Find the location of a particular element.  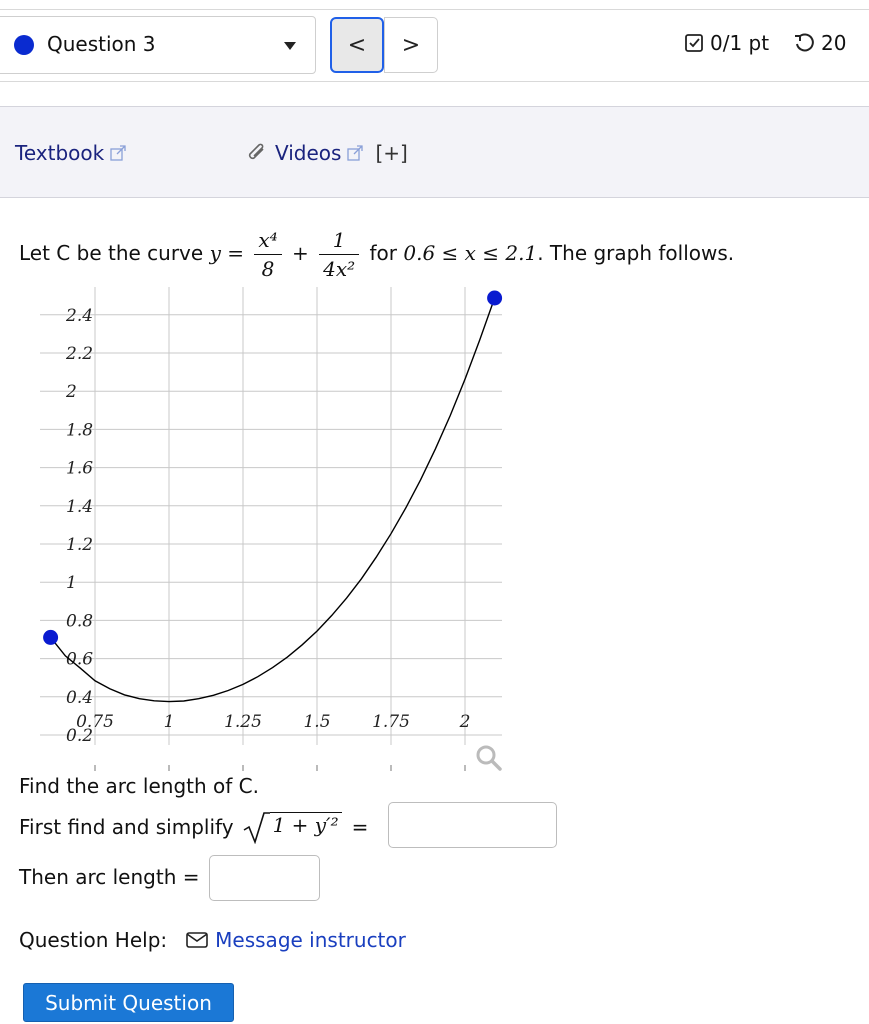

y-tick-label: 1 is located at coordinates (71, 583).